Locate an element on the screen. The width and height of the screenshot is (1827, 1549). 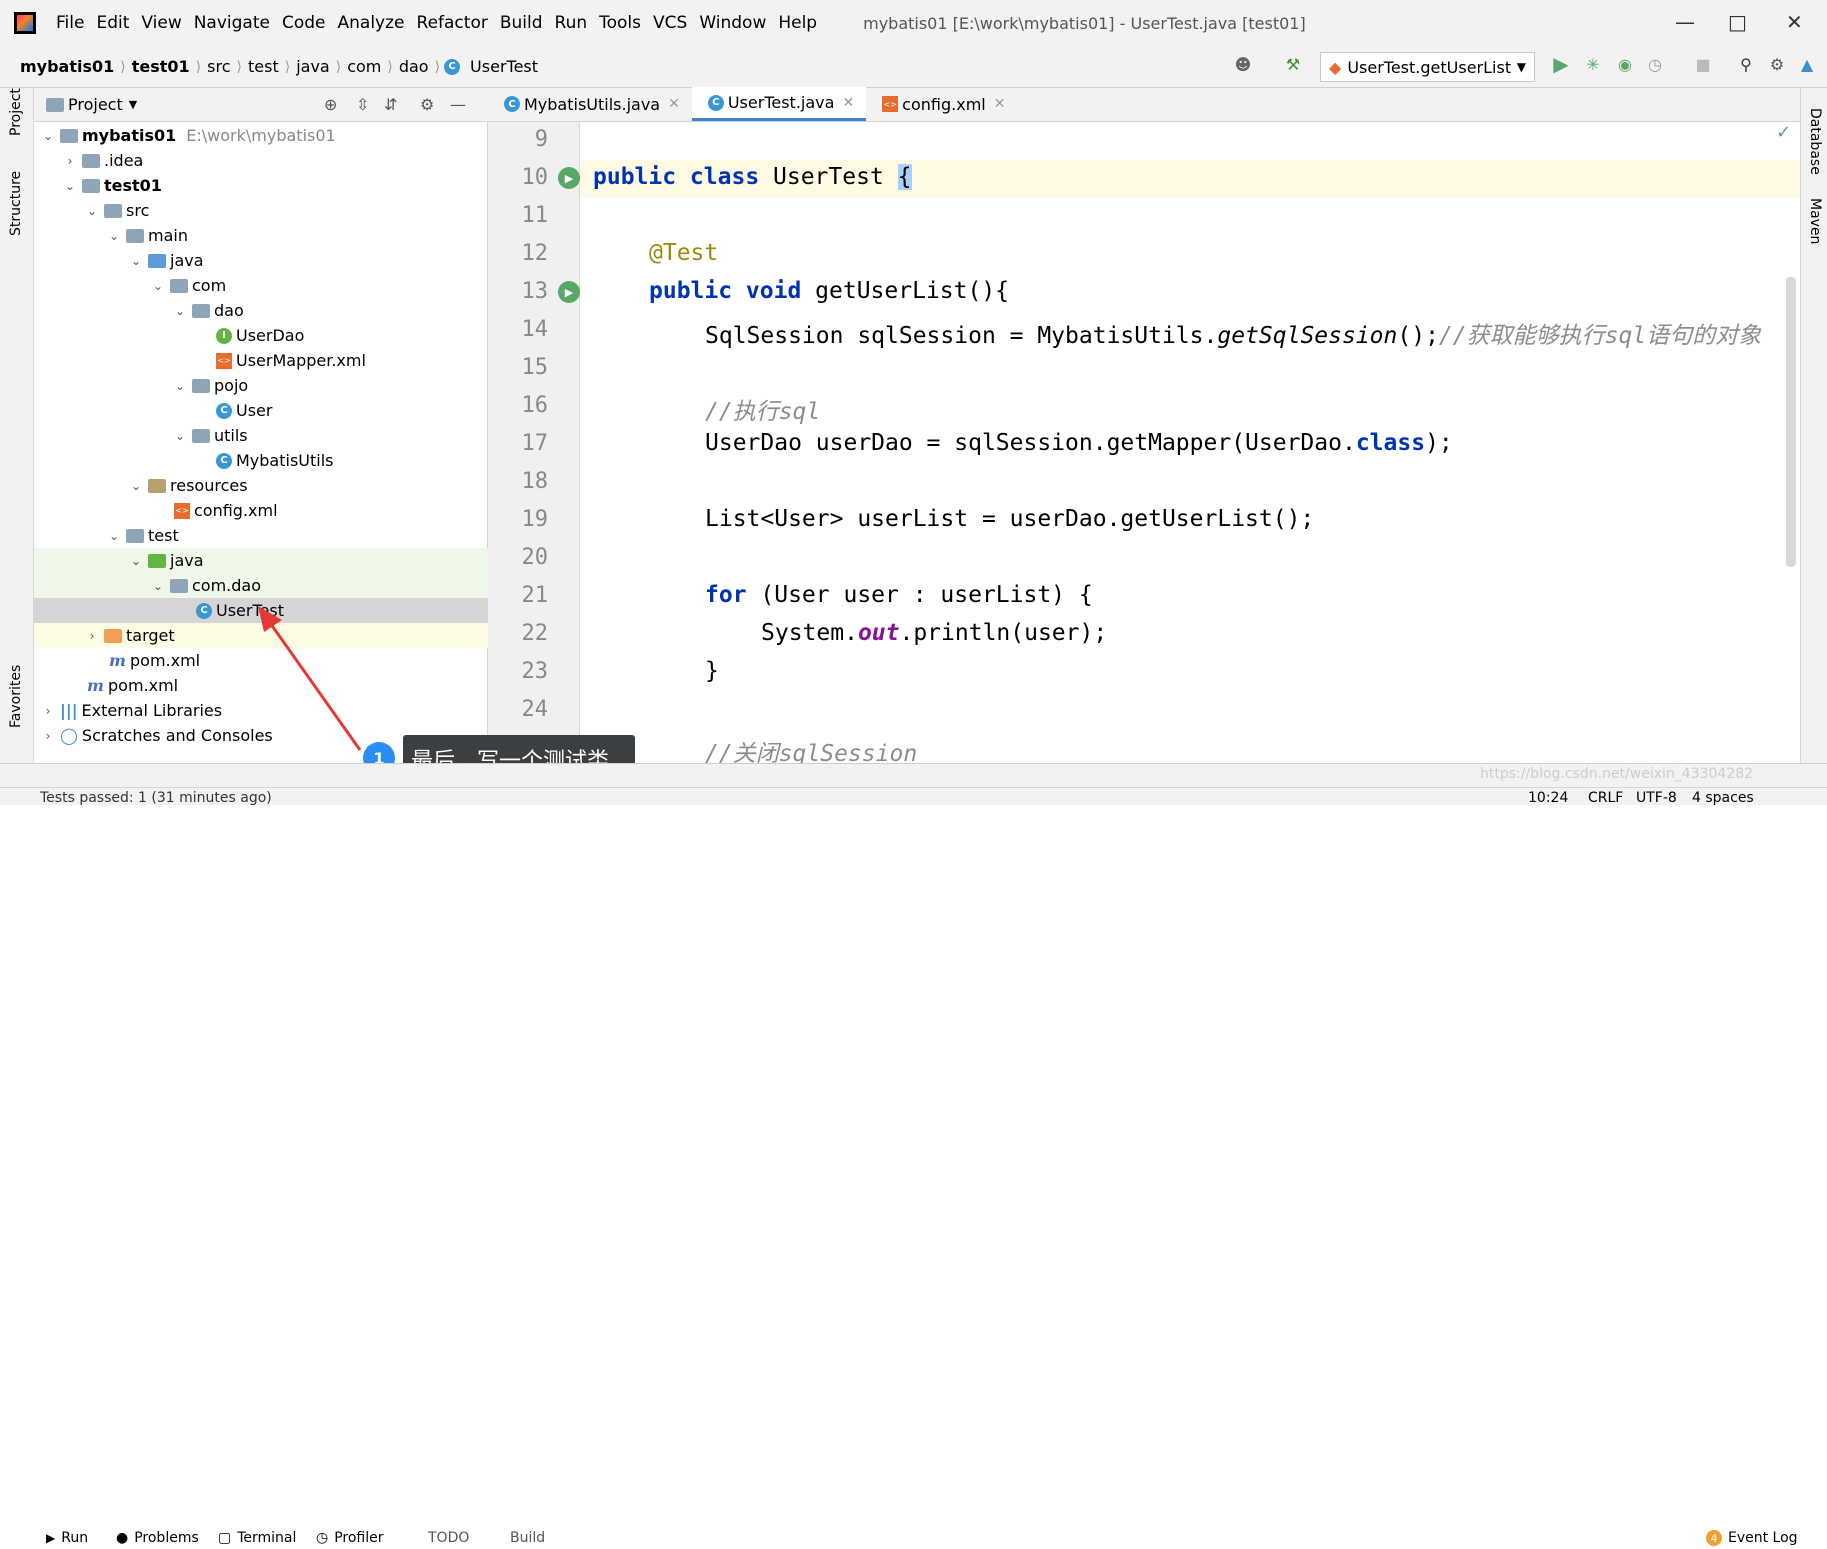
tree-item: ⌄ resources is located at coordinates (261, 485).